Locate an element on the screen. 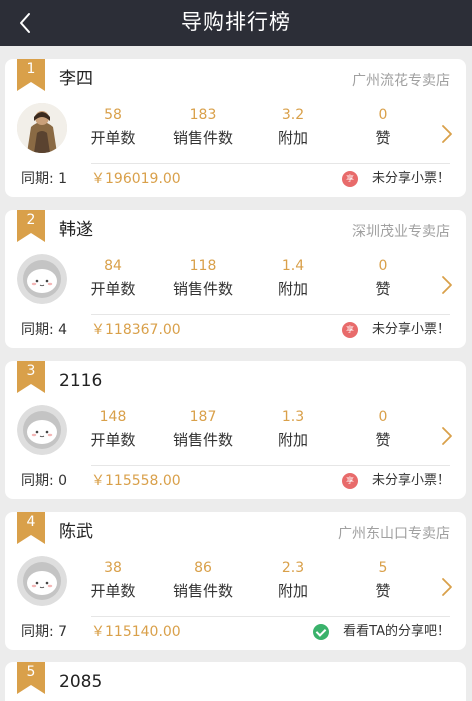 The width and height of the screenshot is (472, 701). store-name: 广州流花专卖店 is located at coordinates (401, 81).